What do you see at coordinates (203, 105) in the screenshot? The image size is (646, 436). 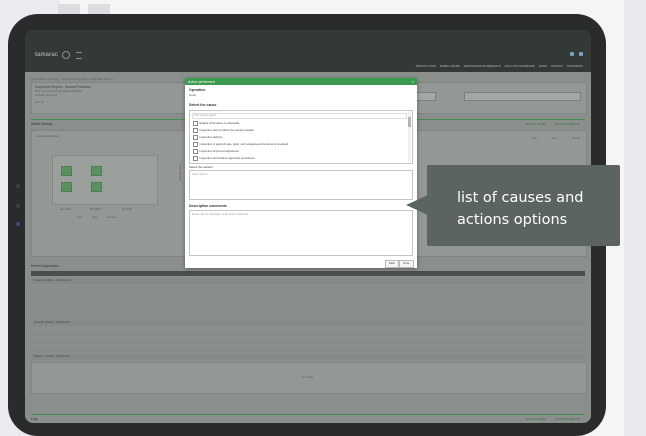 I see `cause-label: Select the cause` at bounding box center [203, 105].